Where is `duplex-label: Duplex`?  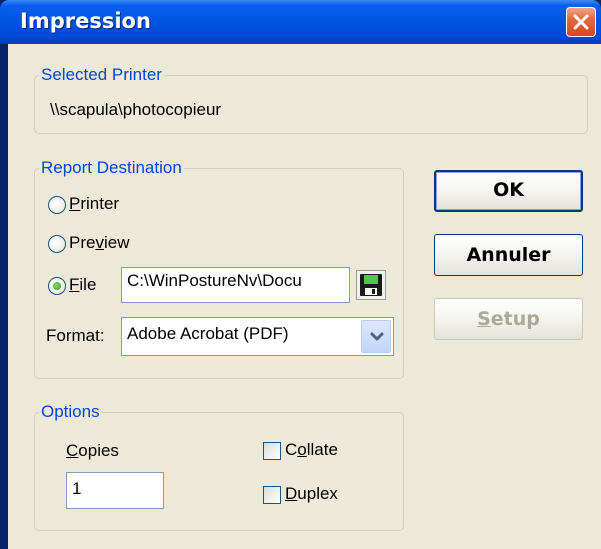
duplex-label: Duplex is located at coordinates (311, 494).